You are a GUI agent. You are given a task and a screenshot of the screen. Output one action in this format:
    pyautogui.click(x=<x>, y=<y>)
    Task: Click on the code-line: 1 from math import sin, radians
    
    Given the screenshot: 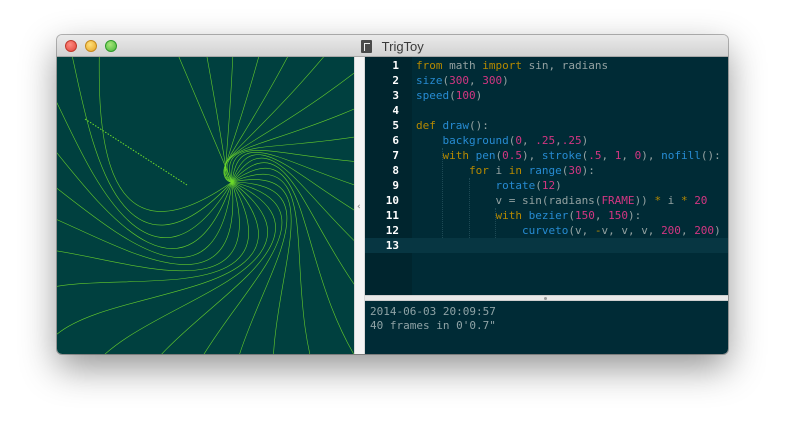 What is the action you would take?
    pyautogui.click(x=546, y=65)
    